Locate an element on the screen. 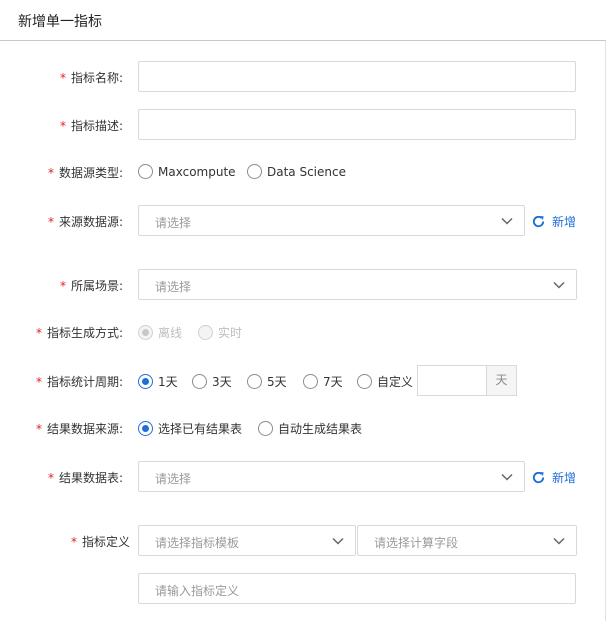 This screenshot has height=621, width=606. source-type-label-text: 数据源类型: is located at coordinates (90, 173).